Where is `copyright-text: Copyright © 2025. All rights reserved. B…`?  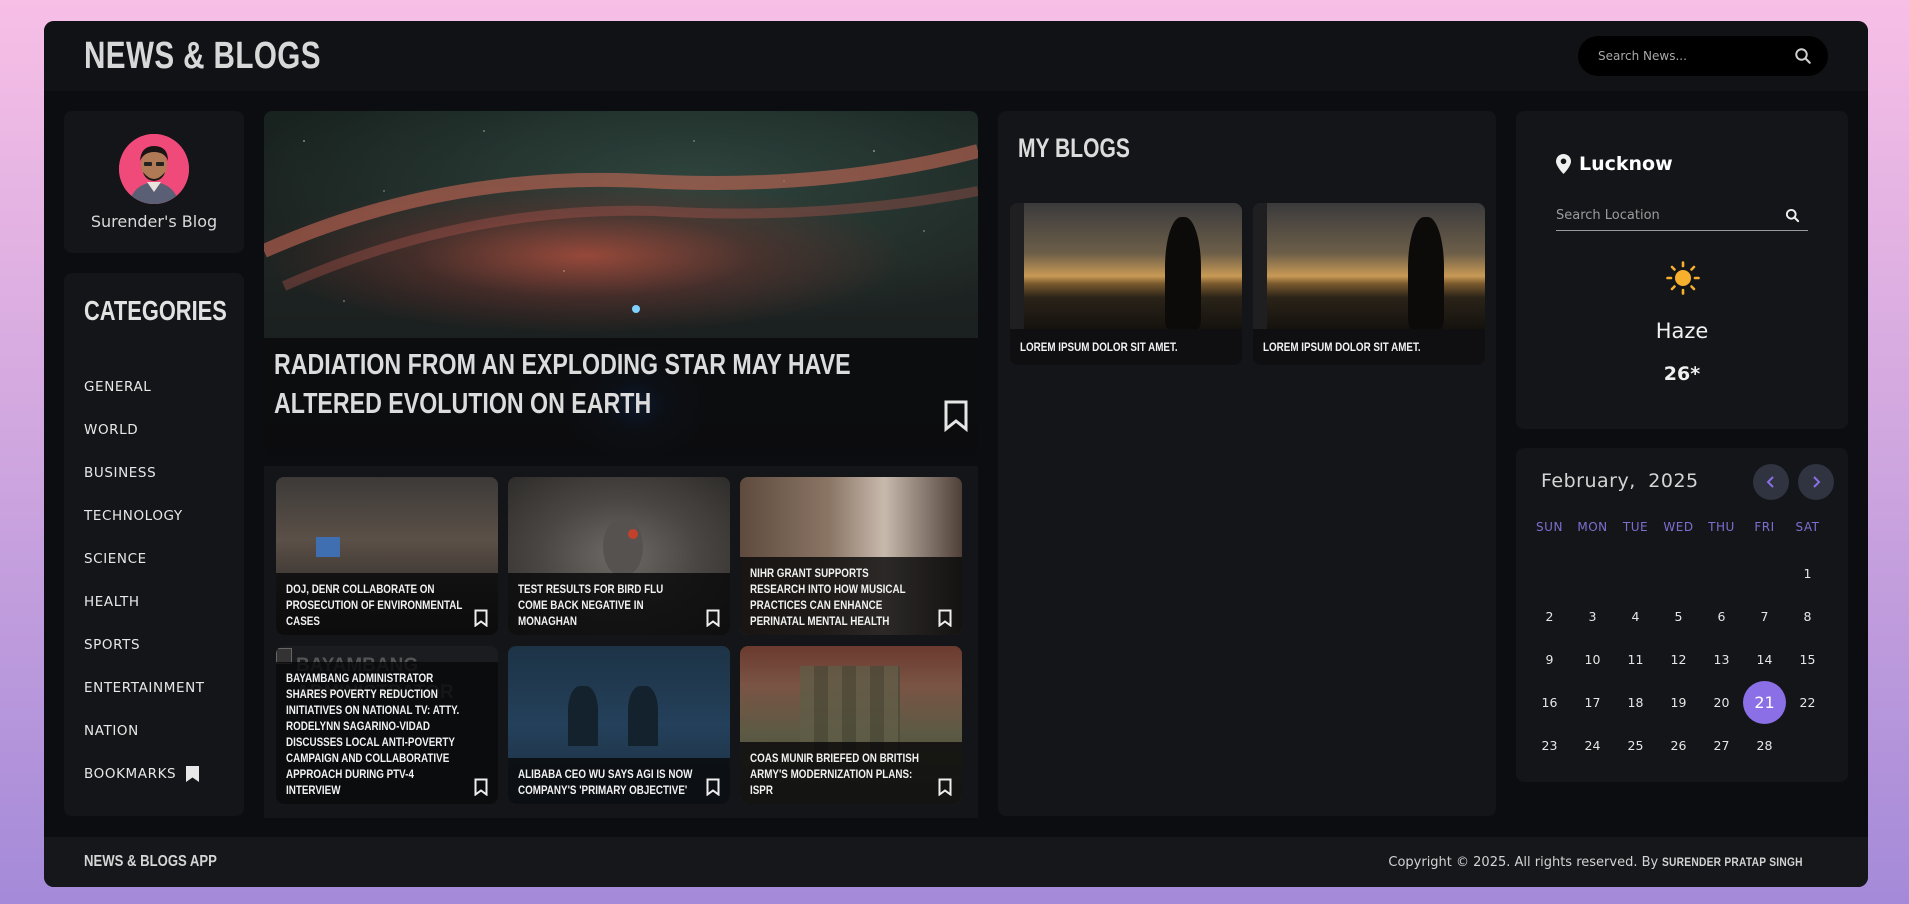
copyright-text: Copyright © 2025. All rights reserved. B… is located at coordinates (1608, 862).